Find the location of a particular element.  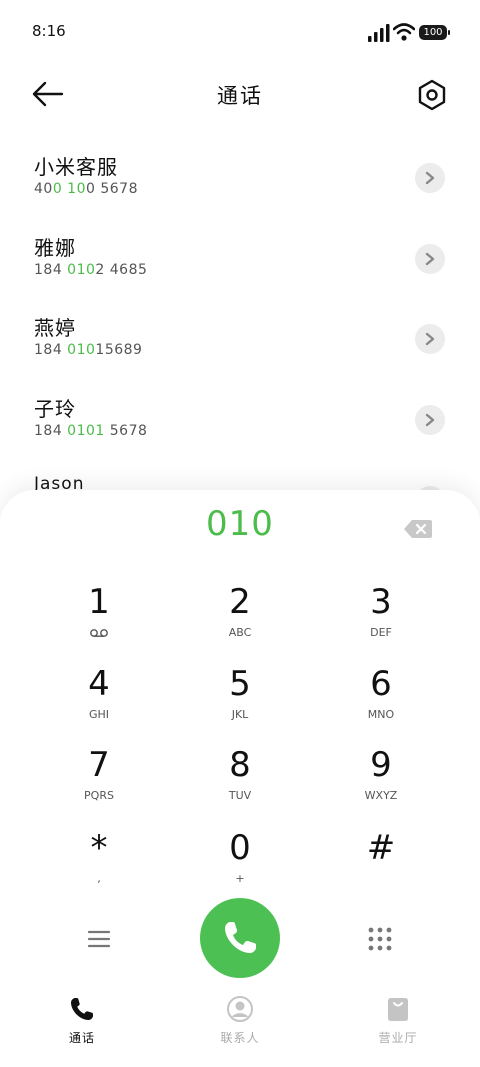

call-button is located at coordinates (240, 938).